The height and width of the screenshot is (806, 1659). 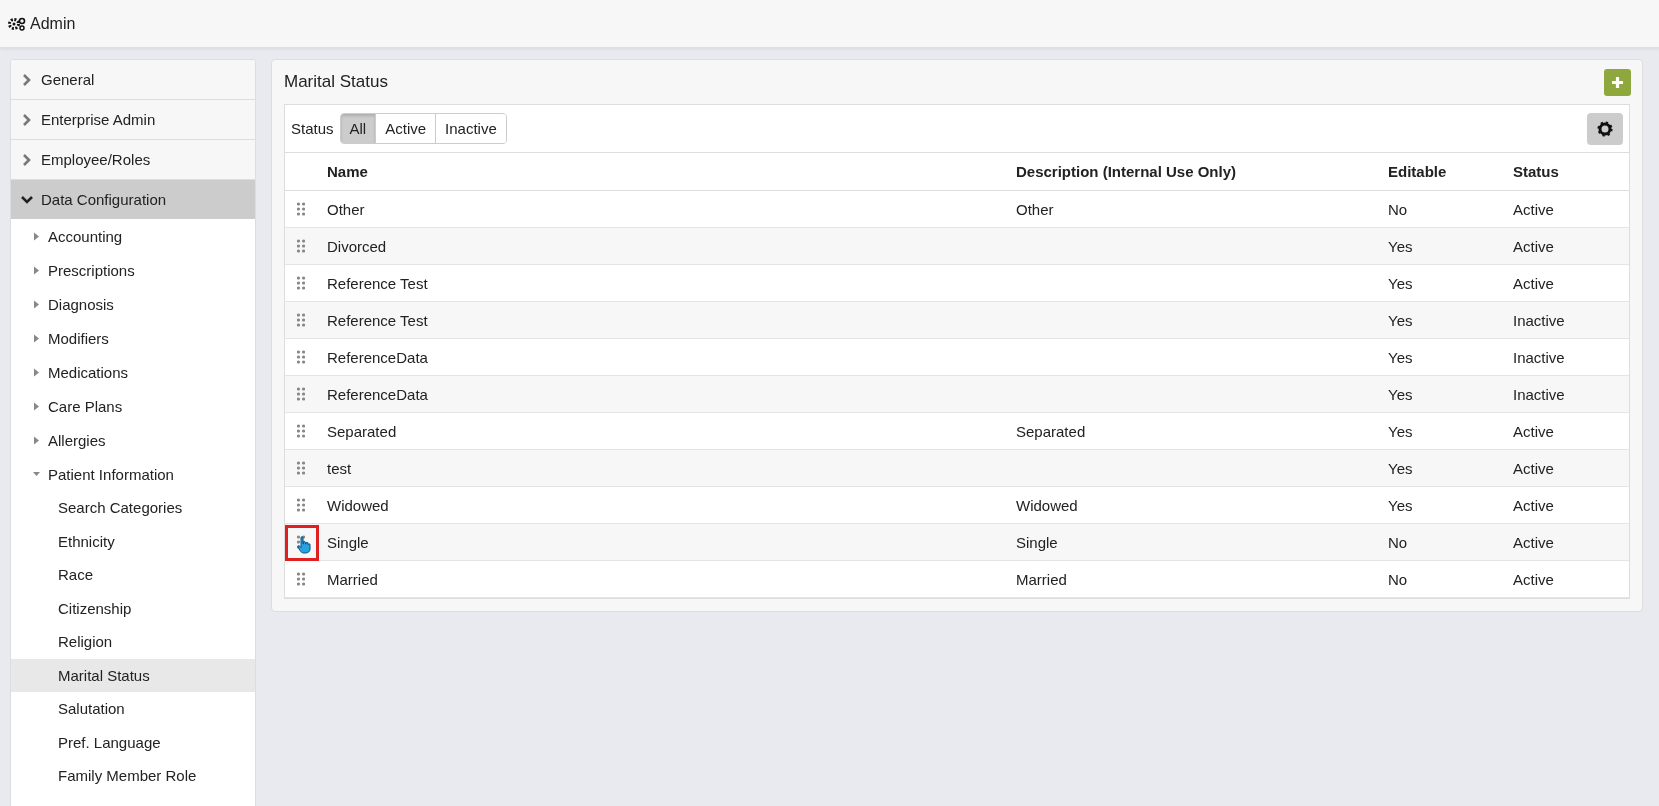 What do you see at coordinates (470, 128) in the screenshot?
I see `filter-tab: Inactive` at bounding box center [470, 128].